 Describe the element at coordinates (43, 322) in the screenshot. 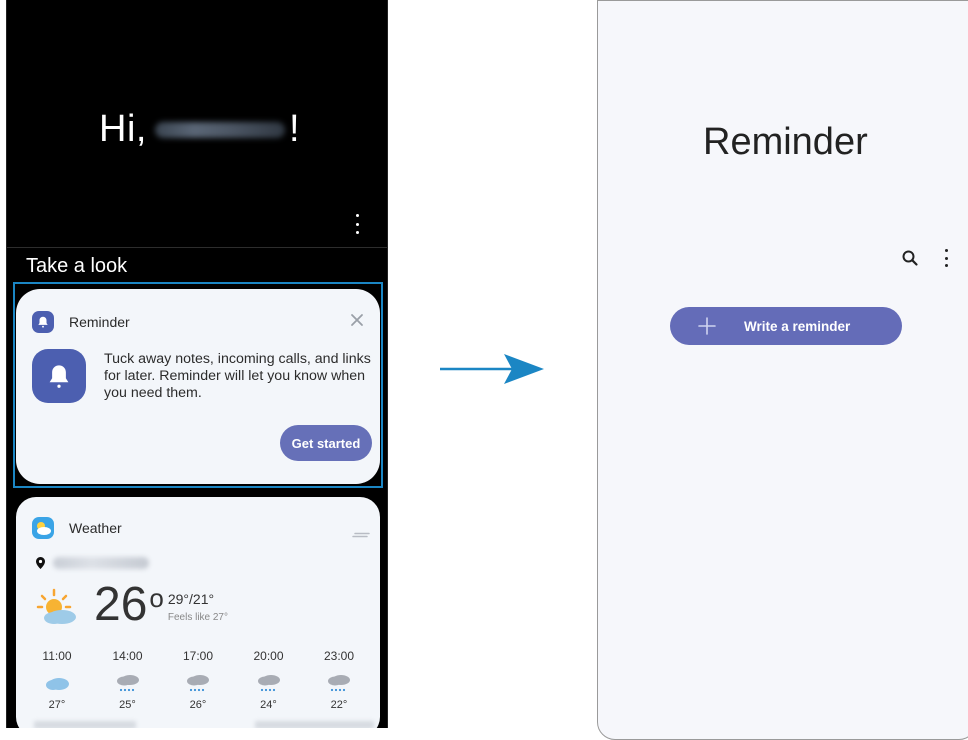

I see `reminder-app-icon` at that location.